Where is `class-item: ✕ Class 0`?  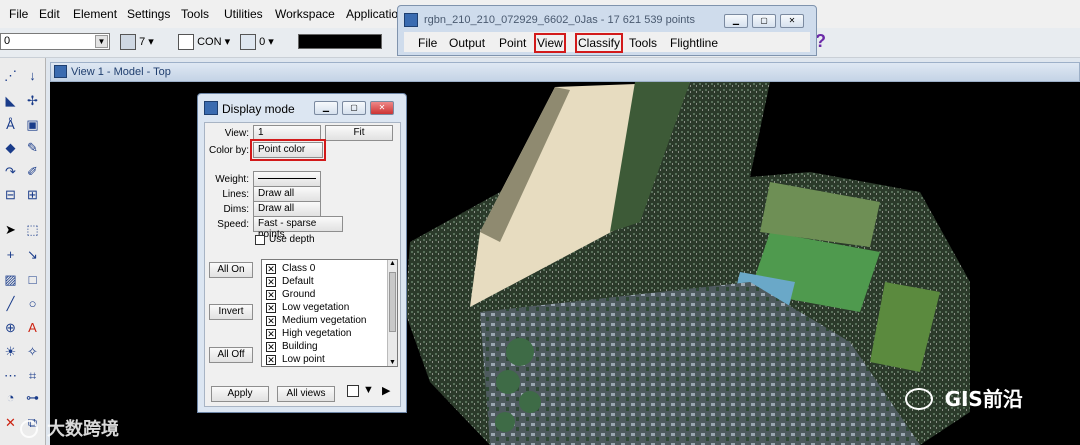 class-item: ✕ Class 0 is located at coordinates (290, 268).